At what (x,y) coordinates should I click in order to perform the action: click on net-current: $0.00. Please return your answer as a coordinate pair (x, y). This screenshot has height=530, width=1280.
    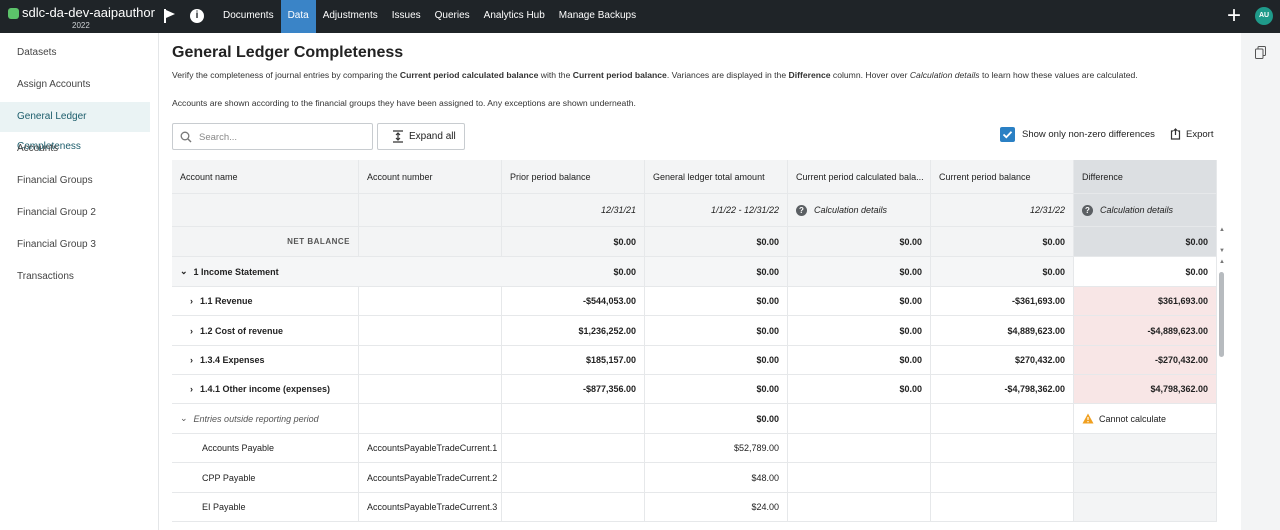
    Looking at the image, I should click on (1002, 242).